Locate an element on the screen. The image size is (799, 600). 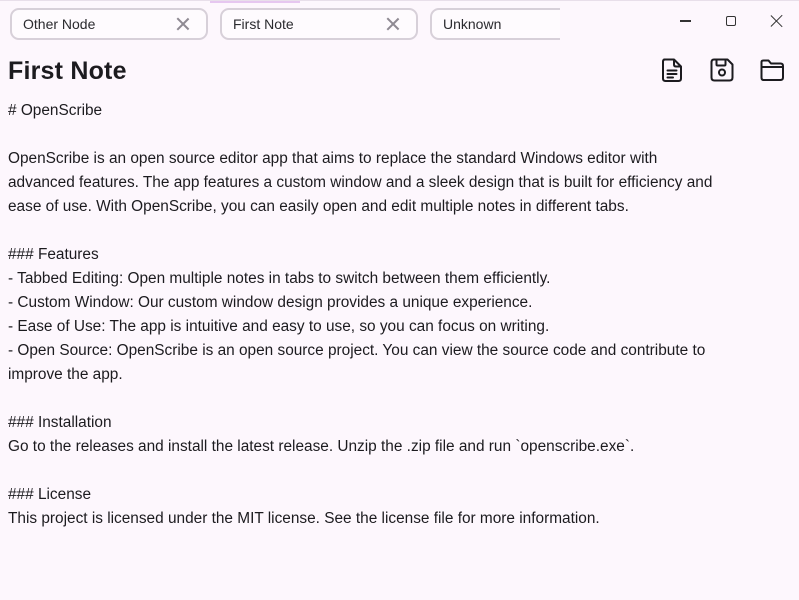
new-document-icon is located at coordinates (672, 70).